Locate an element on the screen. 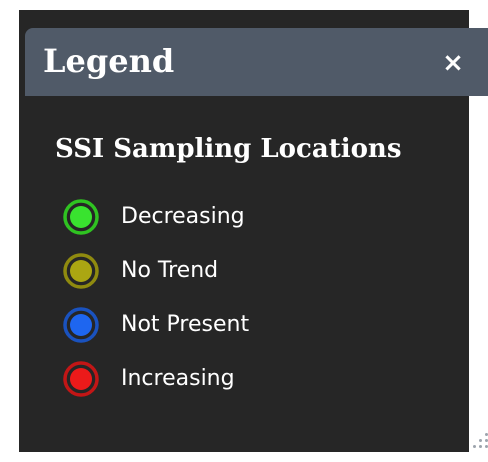 The height and width of the screenshot is (462, 488). decreasing-circle-icon is located at coordinates (81, 217).